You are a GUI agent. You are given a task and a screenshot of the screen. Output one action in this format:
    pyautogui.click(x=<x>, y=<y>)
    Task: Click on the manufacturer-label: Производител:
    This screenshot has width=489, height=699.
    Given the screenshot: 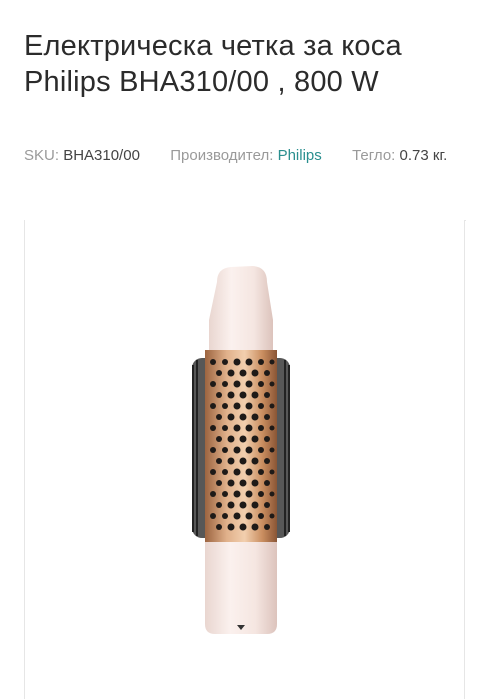 What is the action you would take?
    pyautogui.click(x=222, y=155)
    